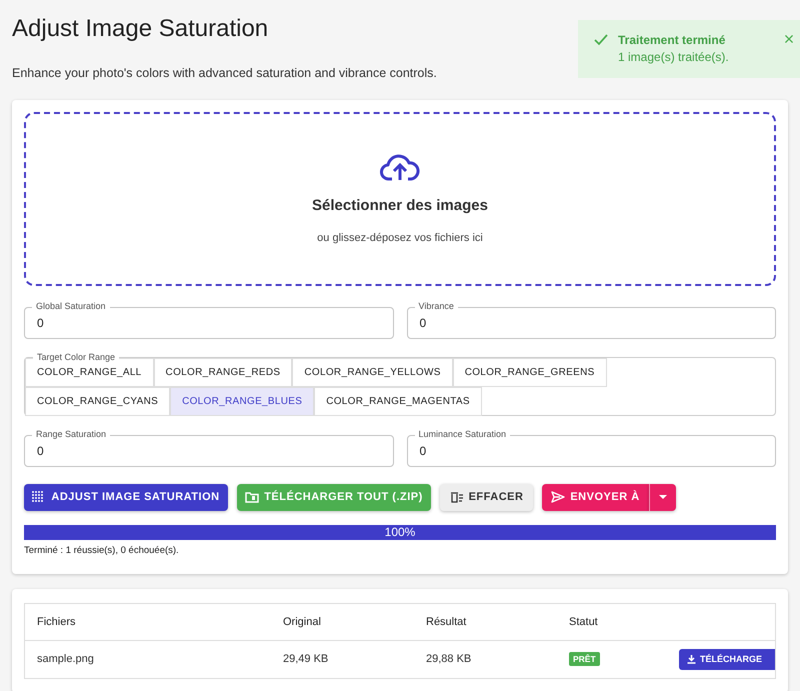  I want to click on download-button: TÉLÉCHARGE, so click(727, 659).